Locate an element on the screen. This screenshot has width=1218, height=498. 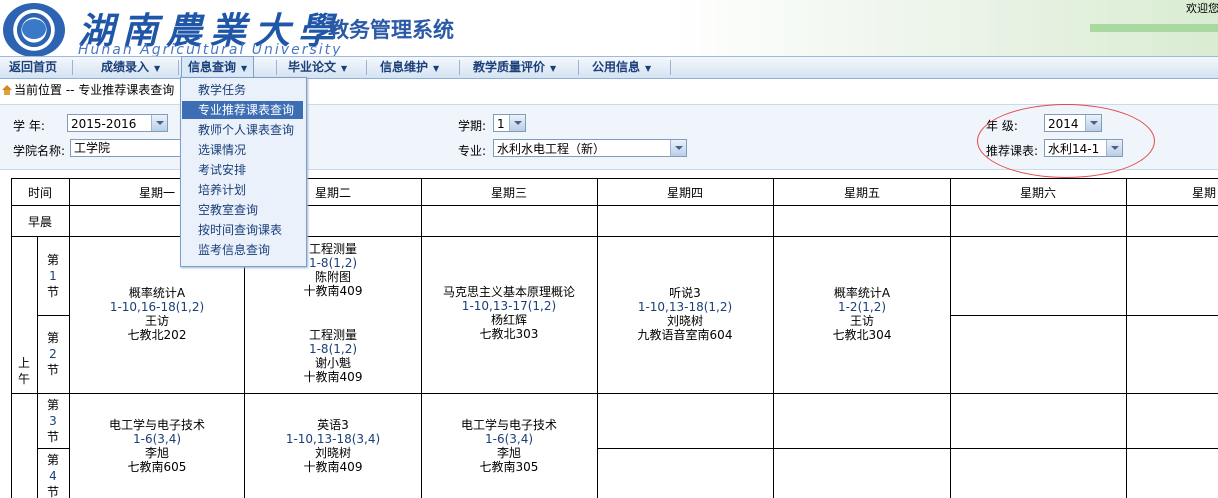
menu-item-empty-classroom: 空教室查询 is located at coordinates (242, 210).